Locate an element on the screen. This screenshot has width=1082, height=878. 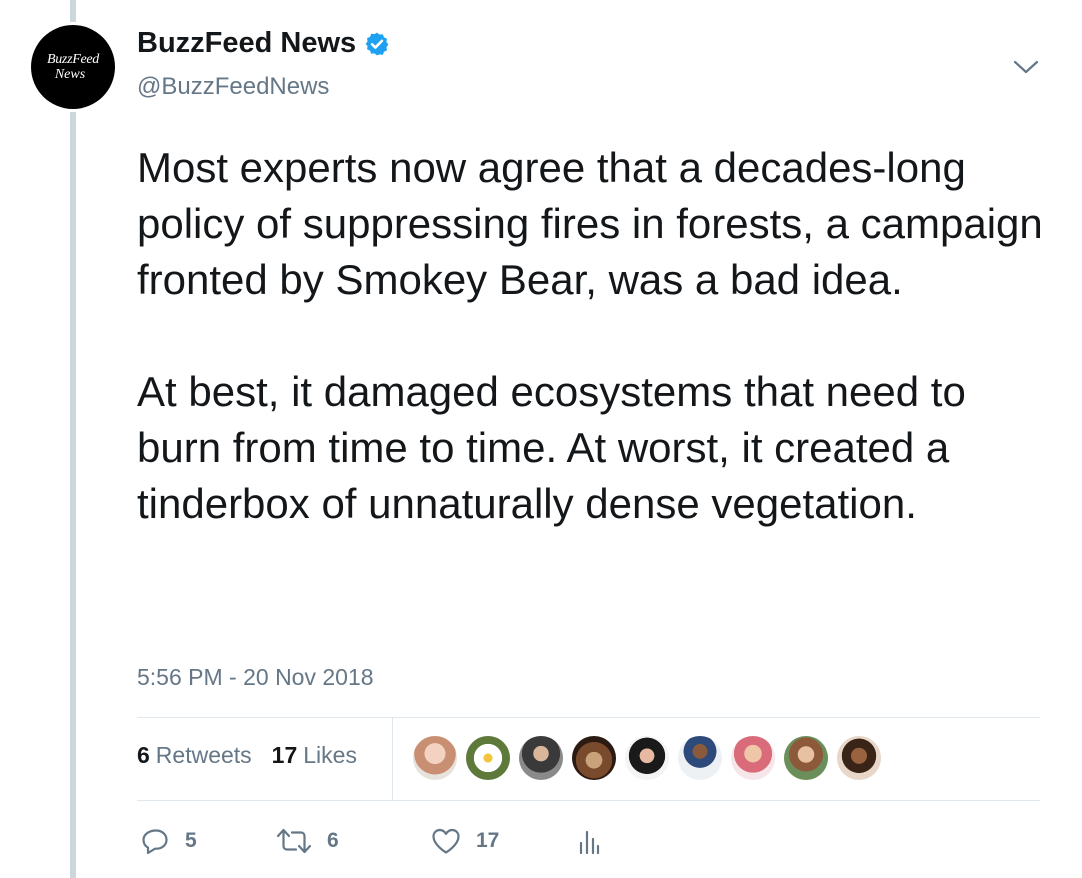
retweets-stat: 6 Retweets is located at coordinates (194, 755).